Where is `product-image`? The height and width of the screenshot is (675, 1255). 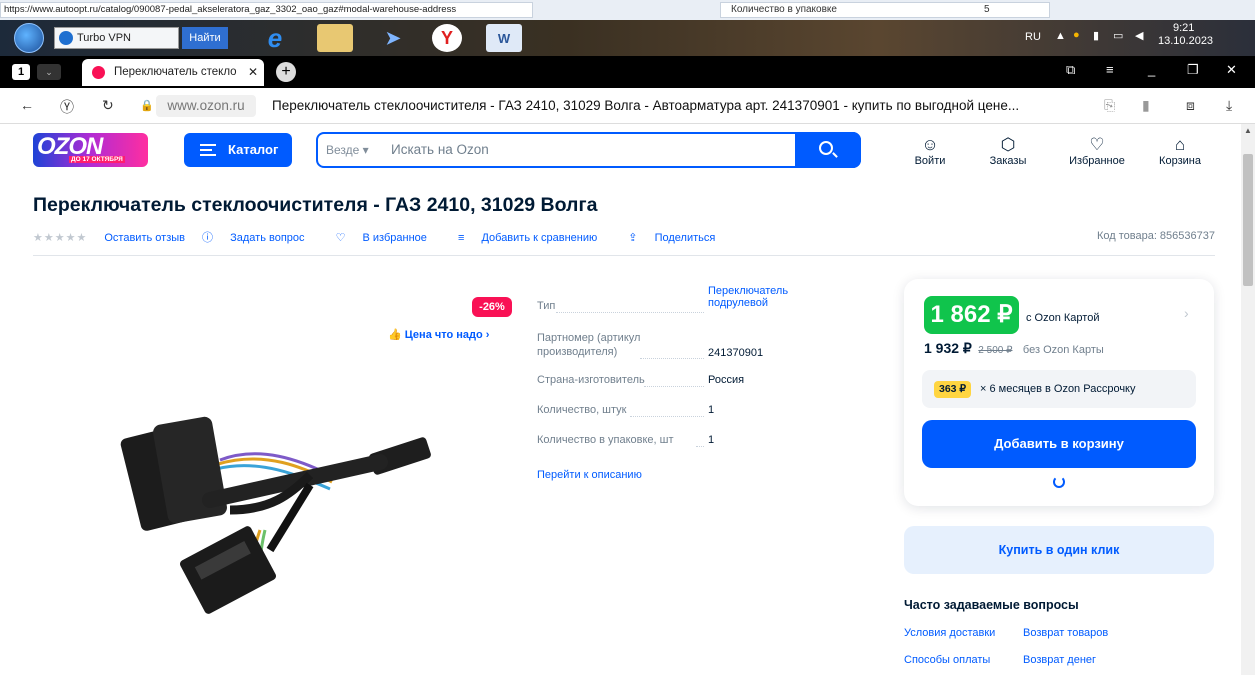
product-image is located at coordinates (280, 510).